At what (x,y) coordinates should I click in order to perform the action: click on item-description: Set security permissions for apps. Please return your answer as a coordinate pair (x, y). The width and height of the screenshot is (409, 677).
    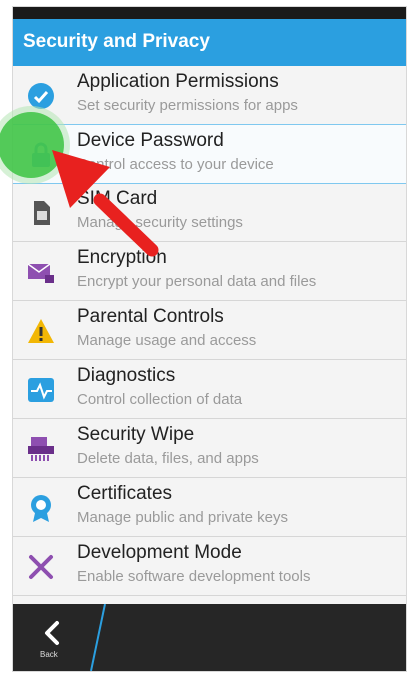
    Looking at the image, I should click on (187, 105).